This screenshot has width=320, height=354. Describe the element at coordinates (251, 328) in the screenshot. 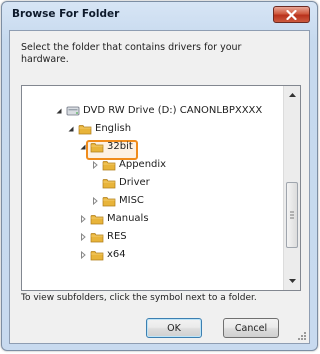

I see `cancel-button: Cancel` at that location.